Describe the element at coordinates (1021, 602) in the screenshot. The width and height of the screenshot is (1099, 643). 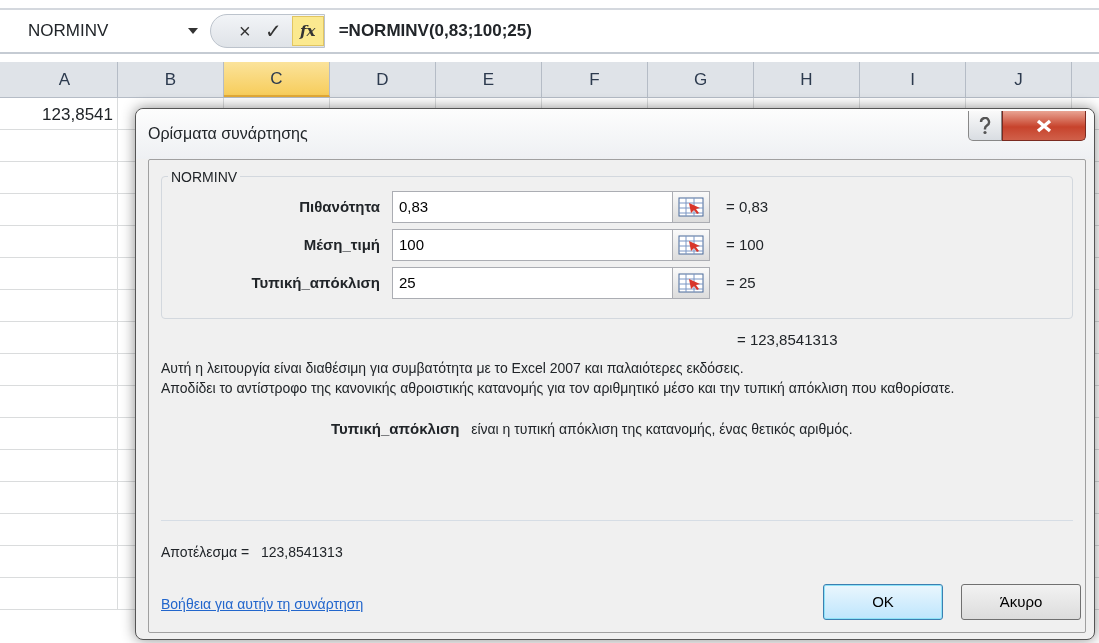
I see `cancel-button: Άκυρο` at that location.